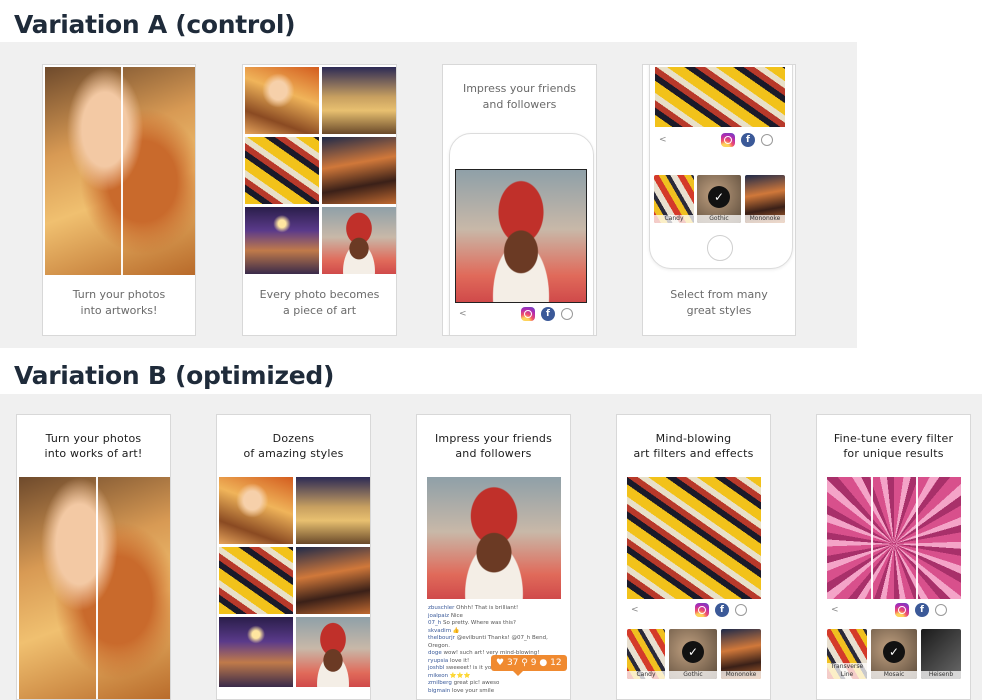 The image size is (982, 700). What do you see at coordinates (293, 446) in the screenshot?
I see `card-caption: Dozens of amazing styles` at bounding box center [293, 446].